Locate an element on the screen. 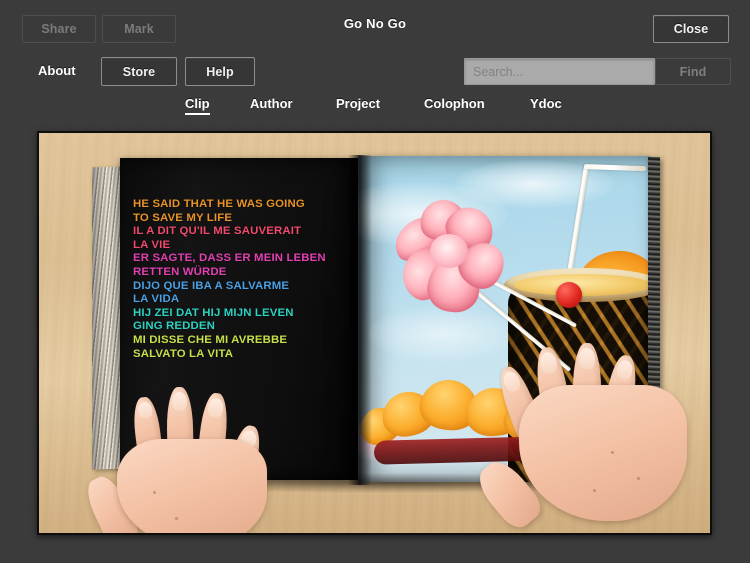 The width and height of the screenshot is (750, 563). pineapple-flesh is located at coordinates (582, 285).